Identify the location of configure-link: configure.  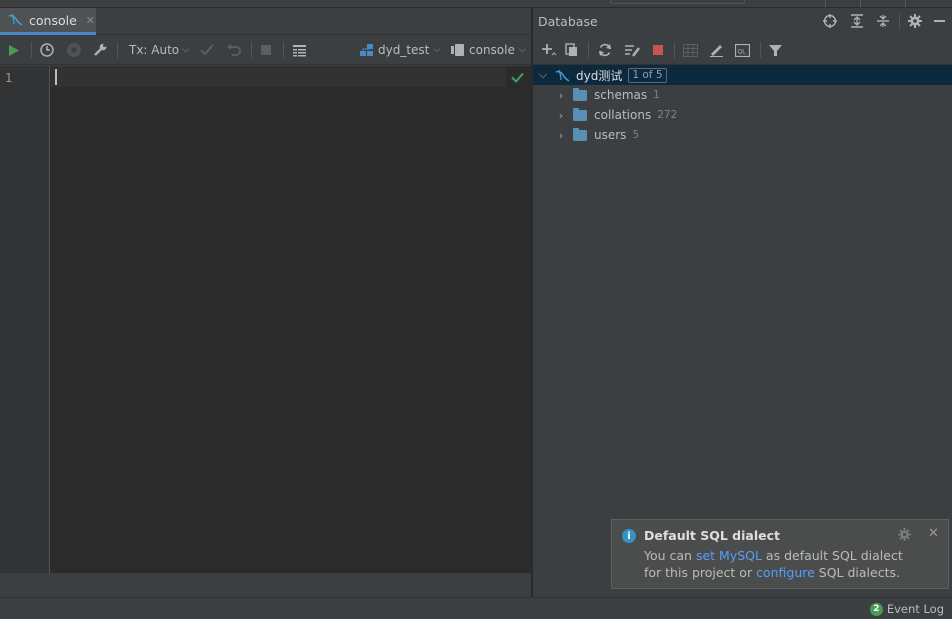
(785, 572).